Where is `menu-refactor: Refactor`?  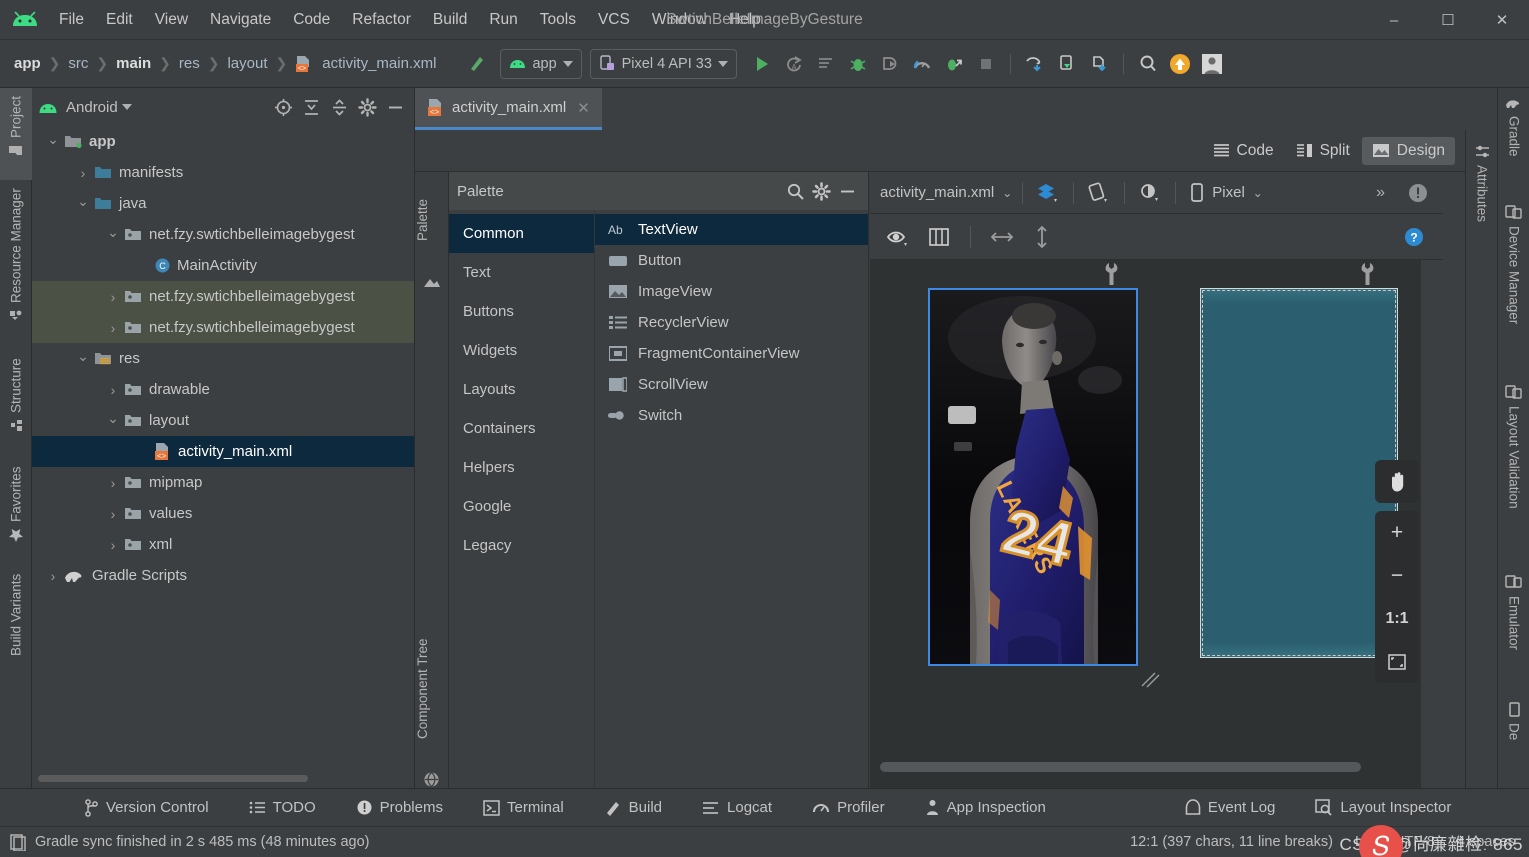
menu-refactor: Refactor is located at coordinates (381, 20).